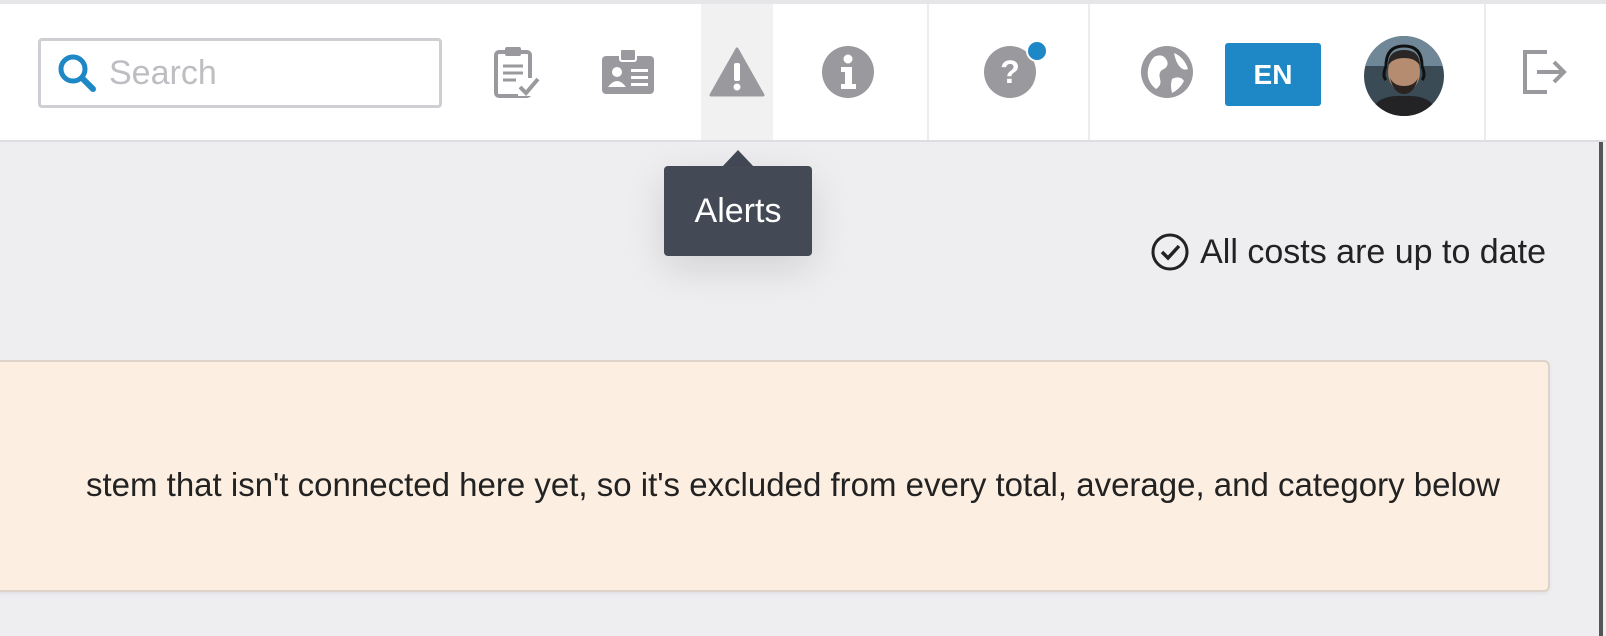 Image resolution: width=1606 pixels, height=636 pixels. I want to click on globe-button, so click(1167, 72).